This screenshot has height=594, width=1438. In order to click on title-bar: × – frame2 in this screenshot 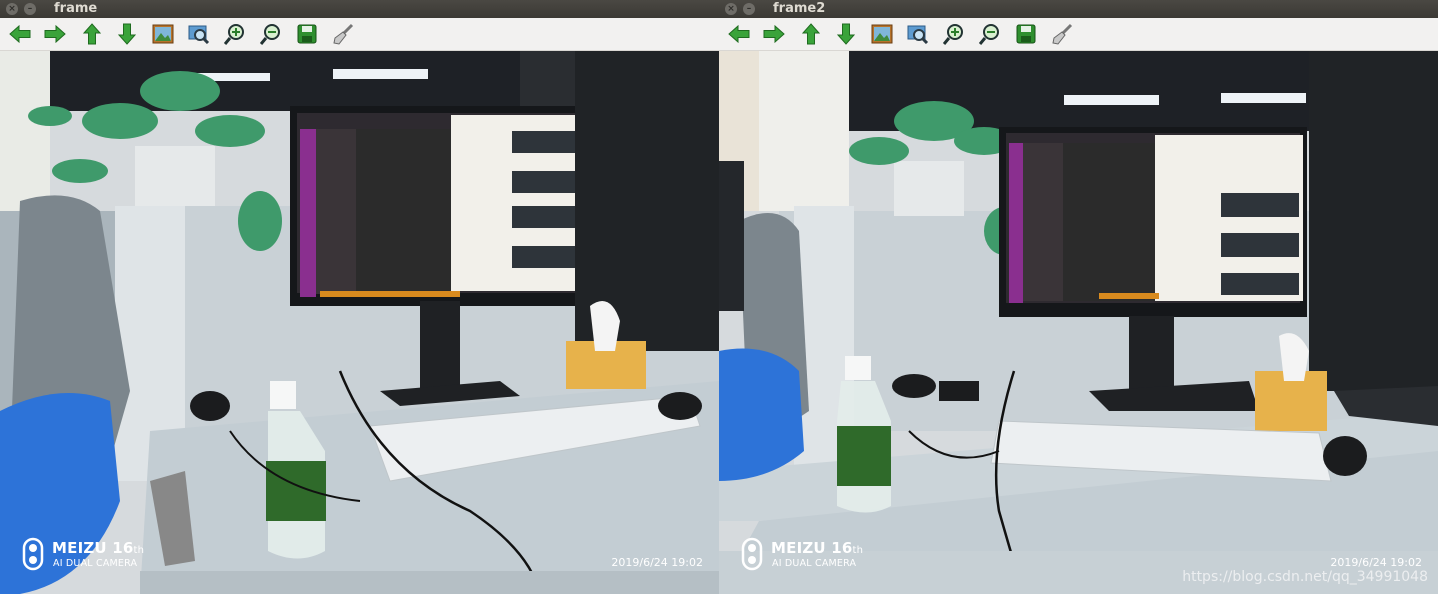, I will do `click(1078, 9)`.